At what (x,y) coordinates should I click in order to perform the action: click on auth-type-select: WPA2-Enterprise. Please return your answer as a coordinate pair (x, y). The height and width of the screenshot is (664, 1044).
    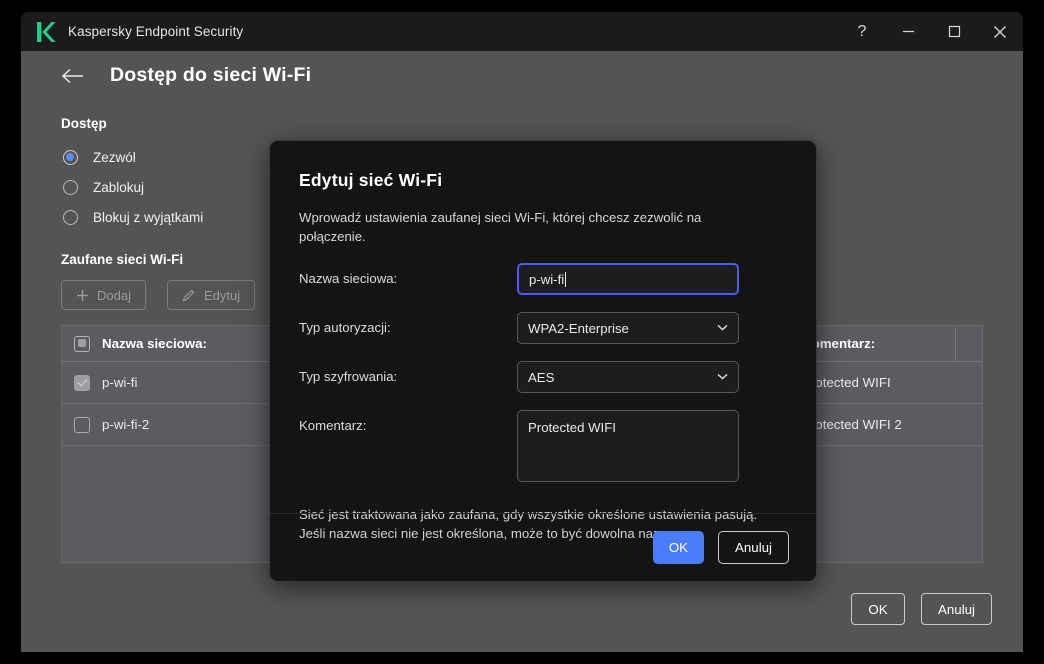
    Looking at the image, I should click on (628, 328).